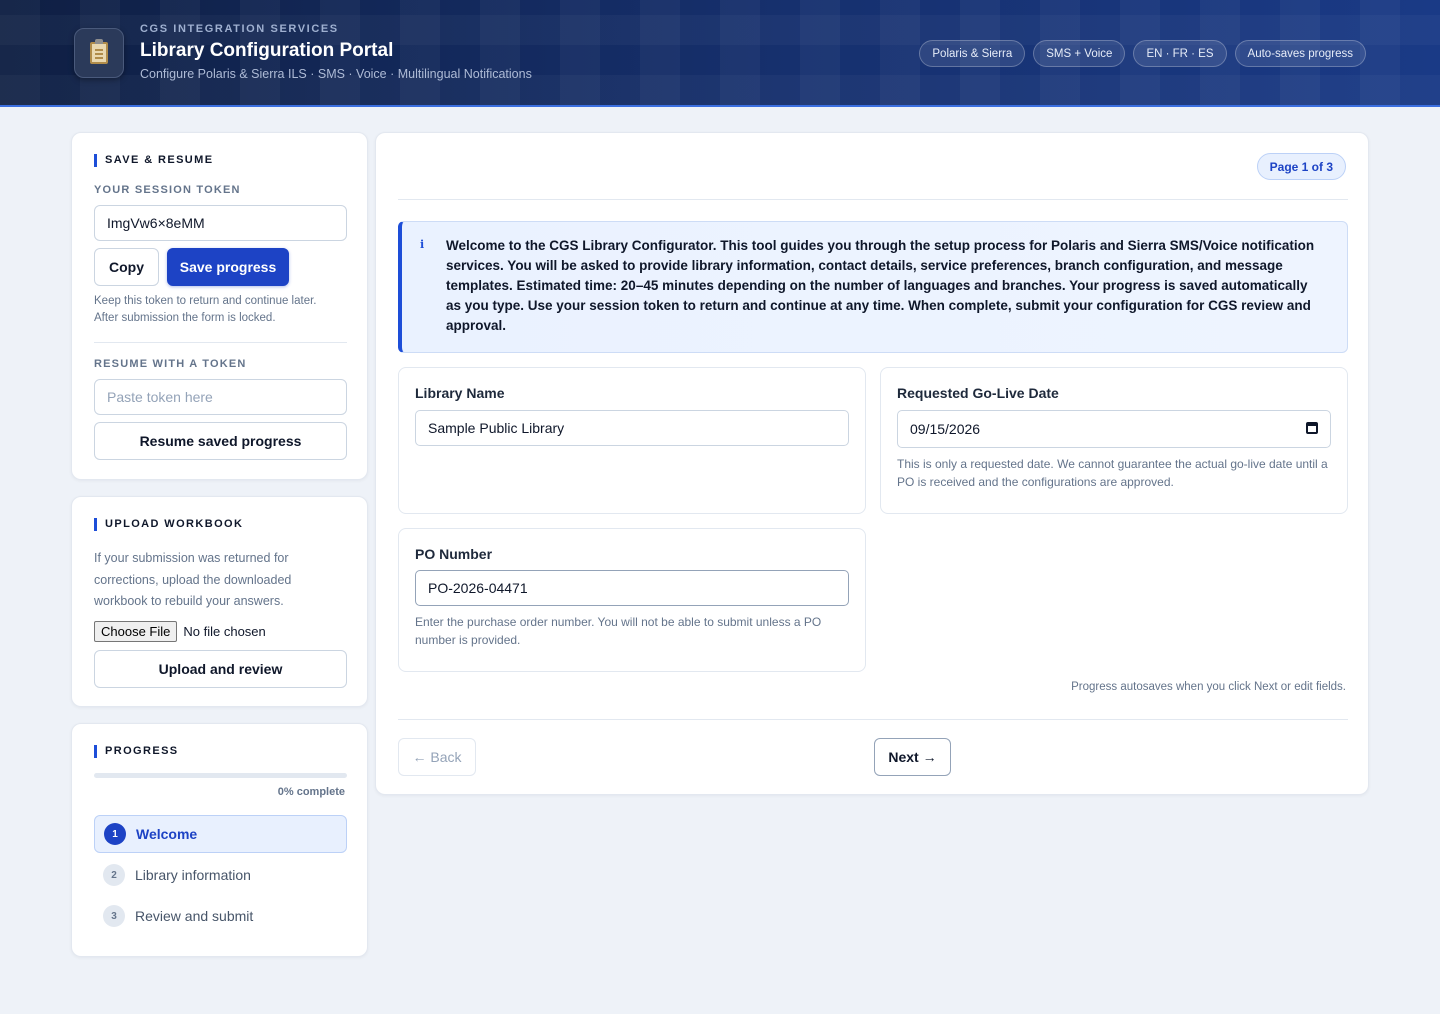 The height and width of the screenshot is (1014, 1440). I want to click on library-name-label: Library Name, so click(460, 393).